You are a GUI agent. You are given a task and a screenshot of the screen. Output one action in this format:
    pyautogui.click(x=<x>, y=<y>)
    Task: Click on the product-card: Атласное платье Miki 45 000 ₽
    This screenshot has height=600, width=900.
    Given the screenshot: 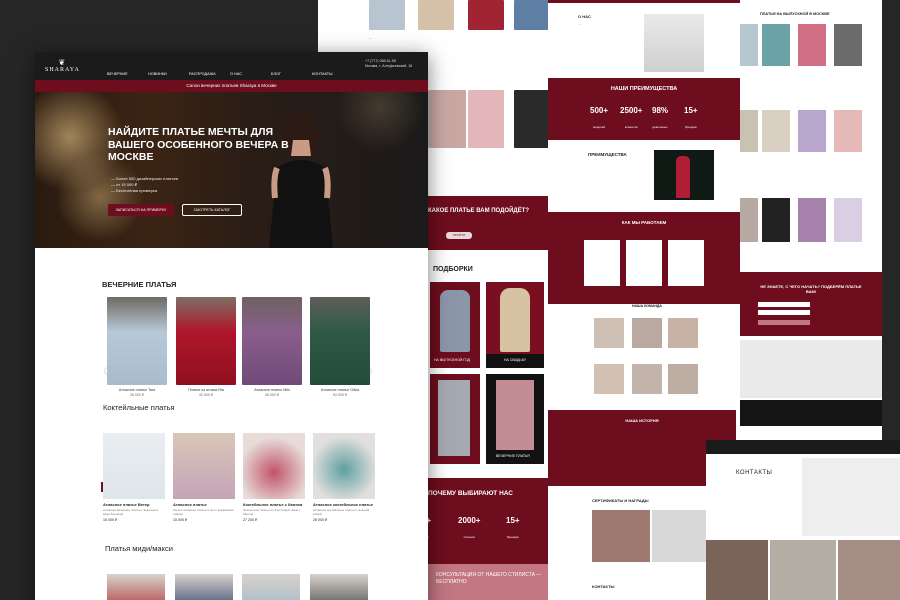 What is the action you would take?
    pyautogui.click(x=272, y=347)
    